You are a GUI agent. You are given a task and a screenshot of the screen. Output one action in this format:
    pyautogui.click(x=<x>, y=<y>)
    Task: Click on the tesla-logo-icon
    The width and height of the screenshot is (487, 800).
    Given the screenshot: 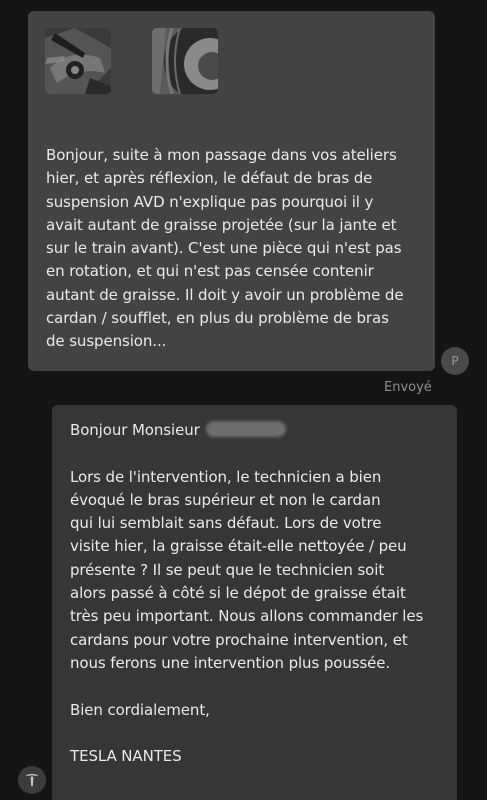 What is the action you would take?
    pyautogui.click(x=32, y=780)
    